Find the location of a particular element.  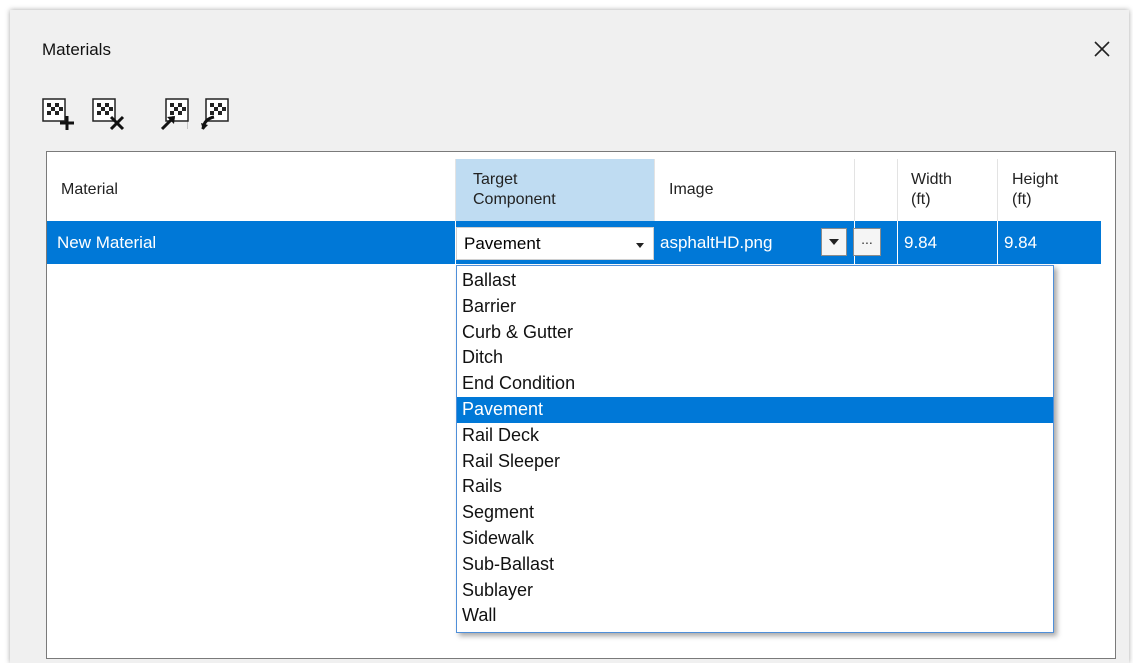

dropdown-option-selected: Pavement is located at coordinates (755, 409).